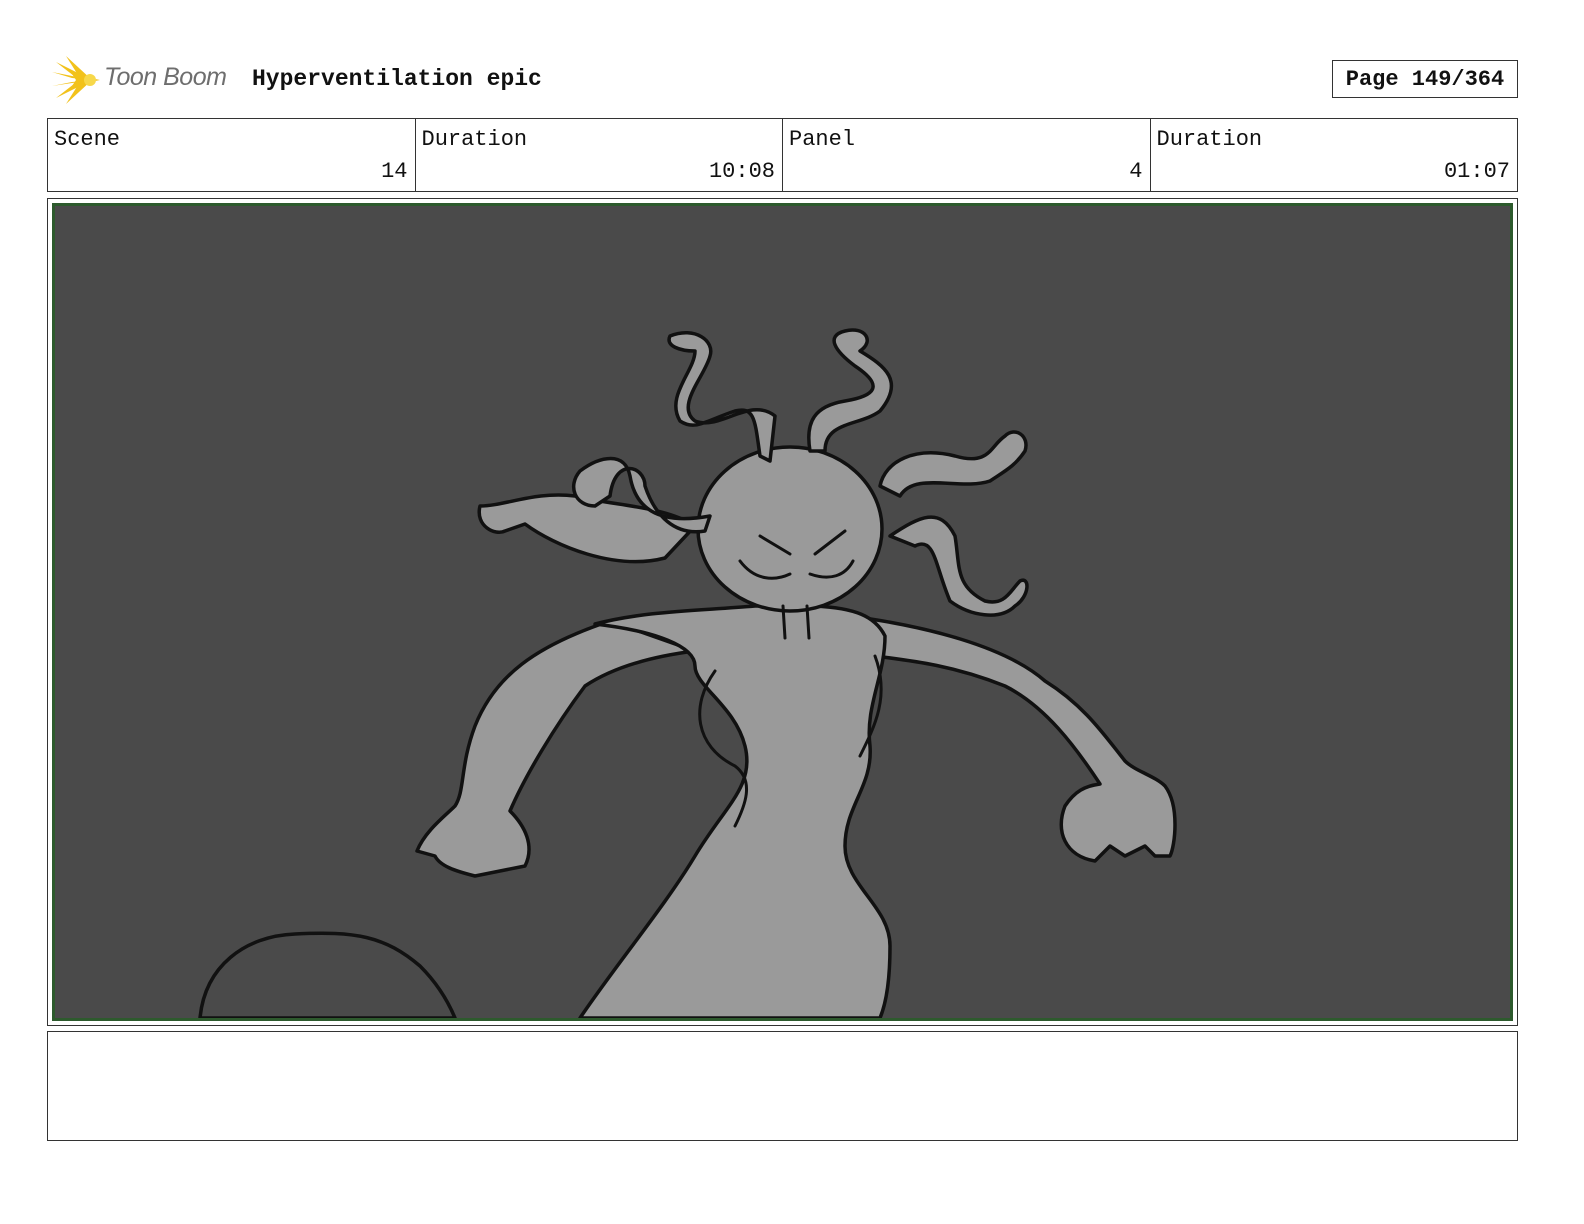 The height and width of the screenshot is (1224, 1584). What do you see at coordinates (808, 622) in the screenshot?
I see `neck-line-right` at bounding box center [808, 622].